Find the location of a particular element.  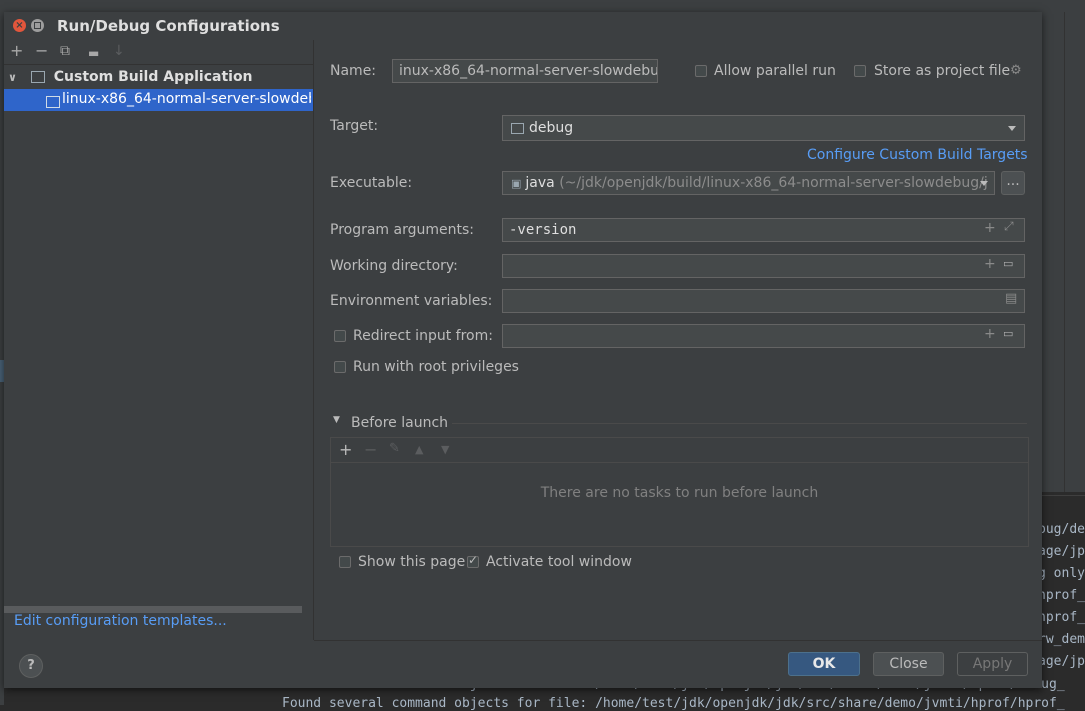

executable-label: Executable: is located at coordinates (371, 183).